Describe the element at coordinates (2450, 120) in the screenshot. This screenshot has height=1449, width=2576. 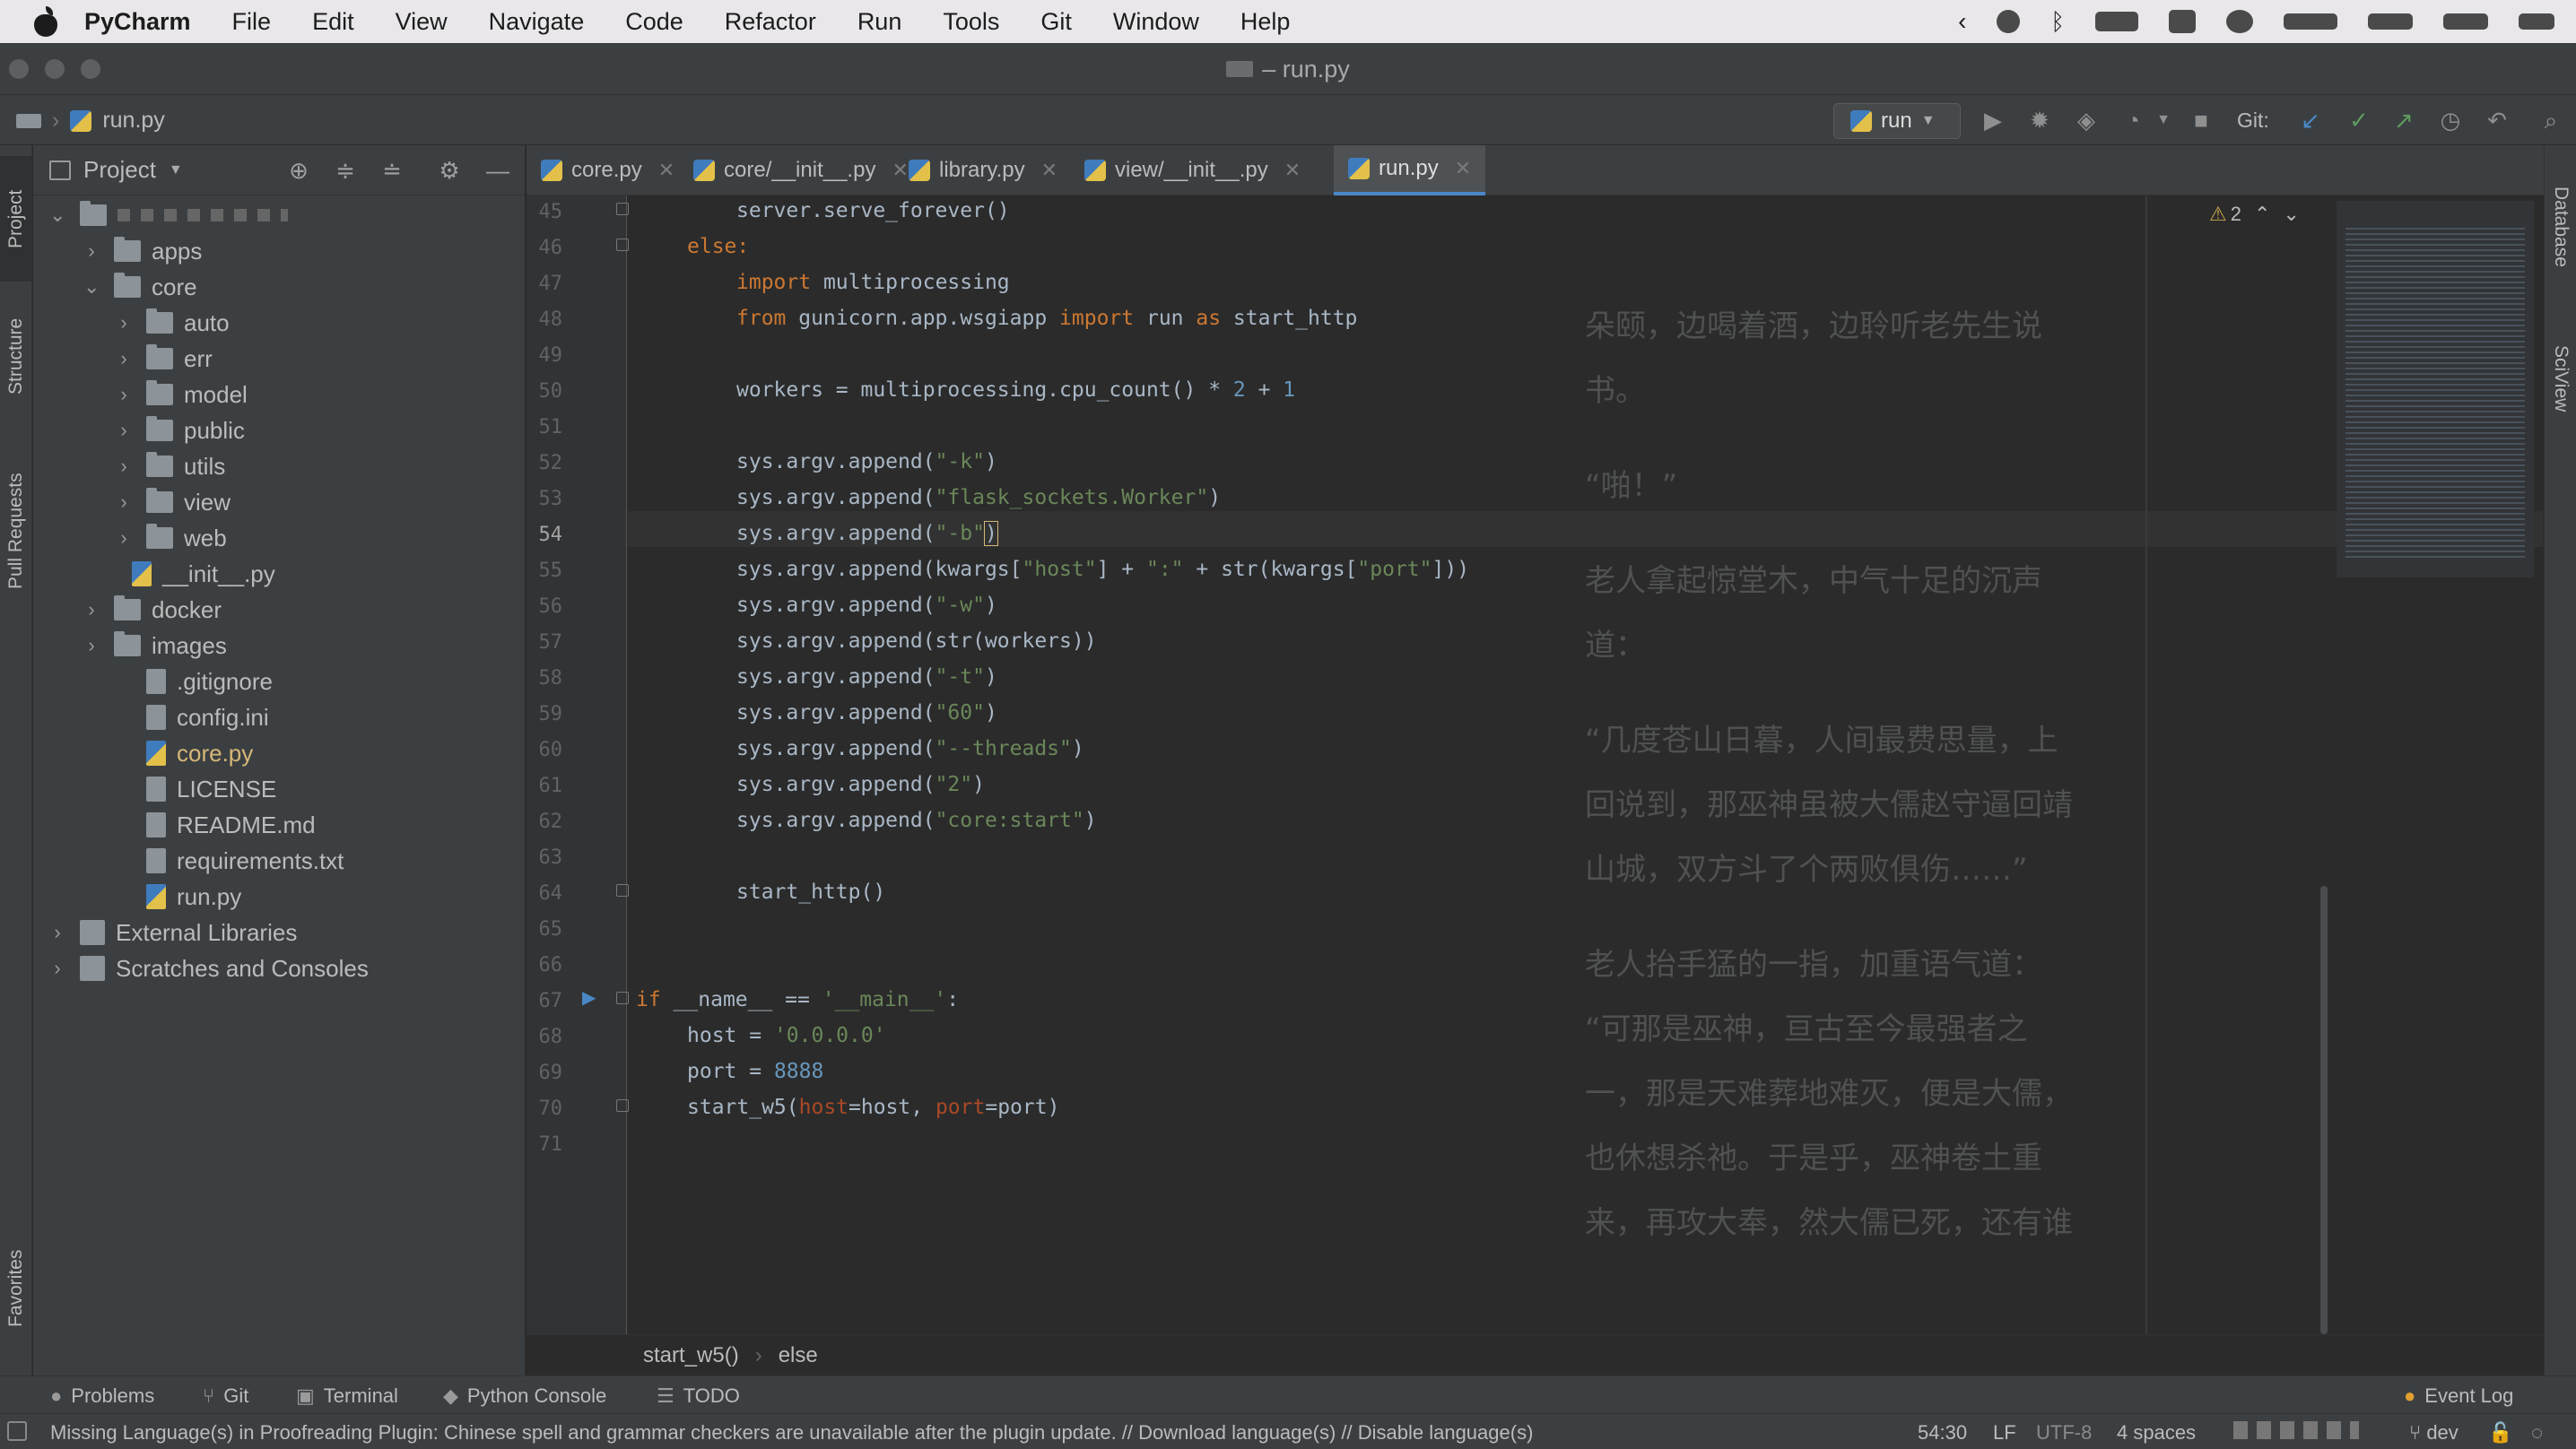
I see `history-icon: ◷` at that location.